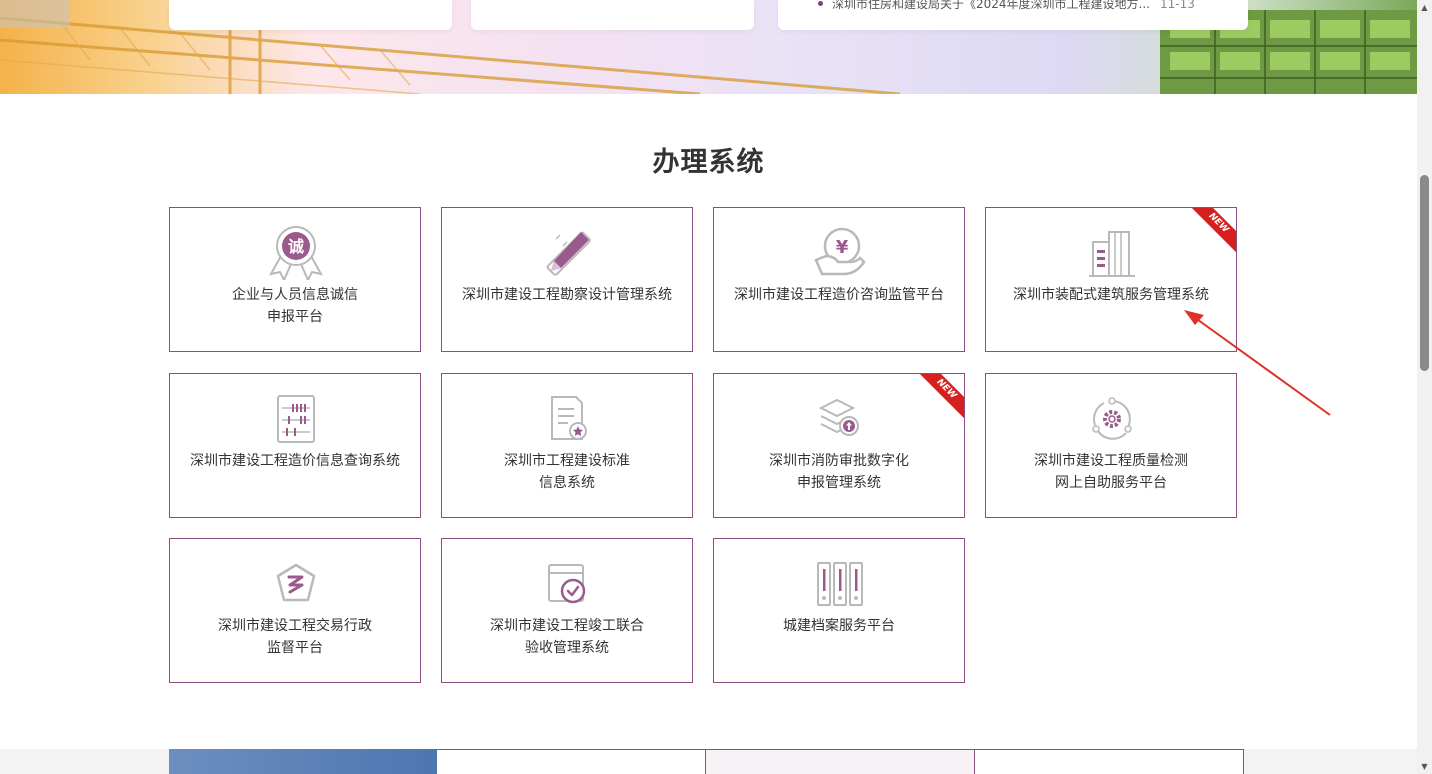  What do you see at coordinates (1111, 295) in the screenshot?
I see `system-card-prefab-building-line1: 深圳市装配式建筑服务管理系统` at bounding box center [1111, 295].